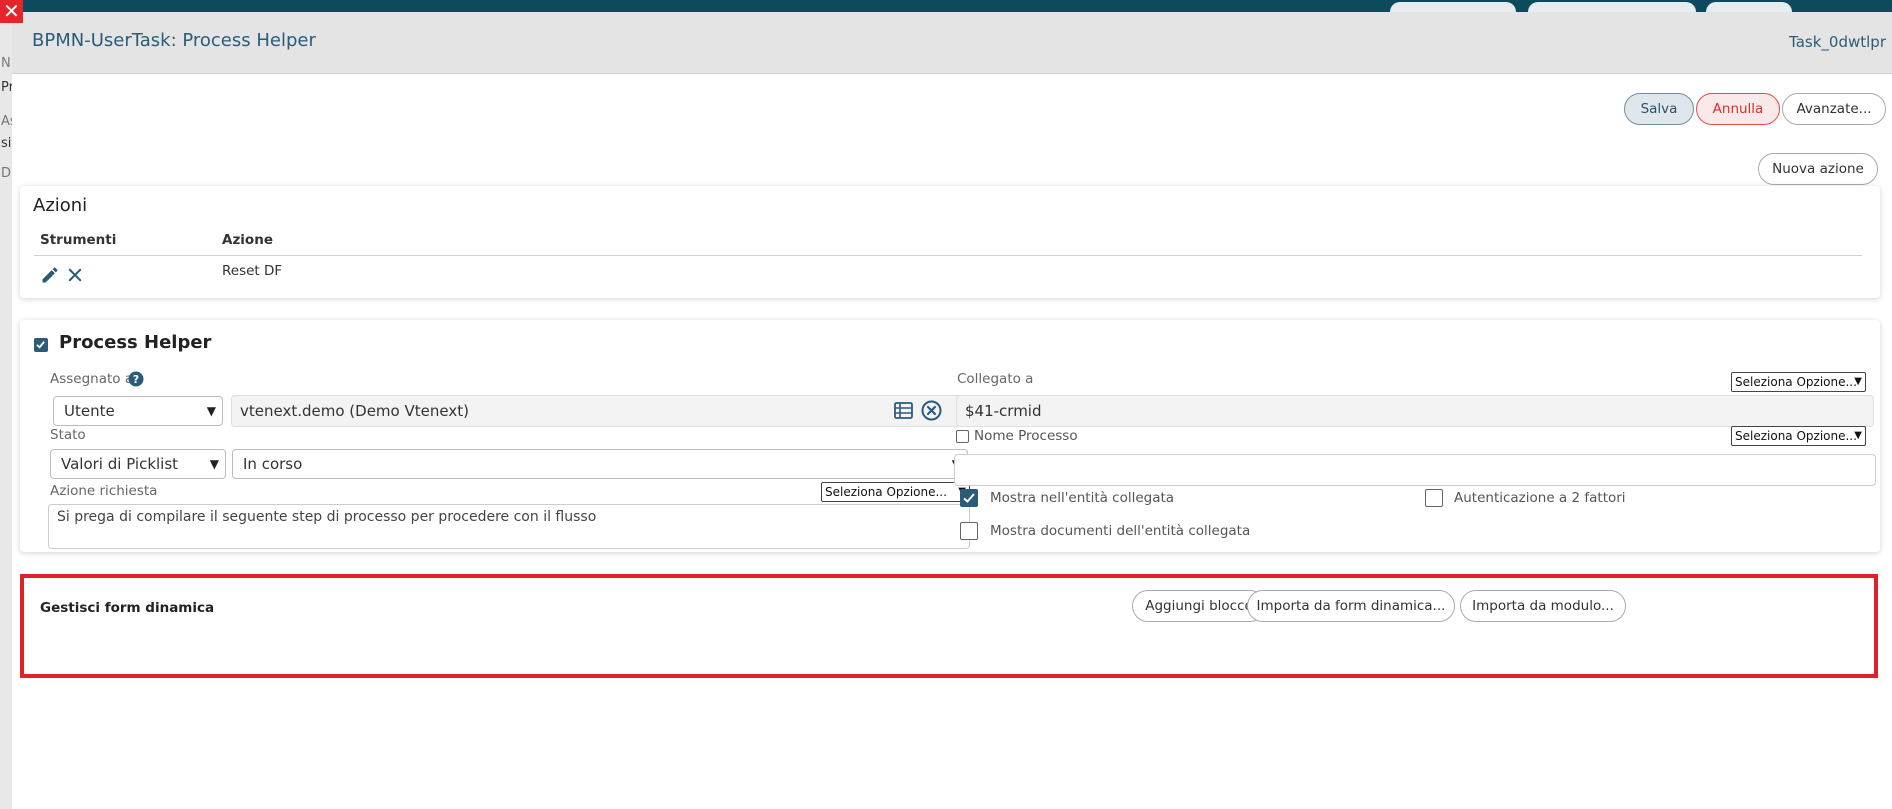  I want to click on save-button: Salva, so click(1659, 109).